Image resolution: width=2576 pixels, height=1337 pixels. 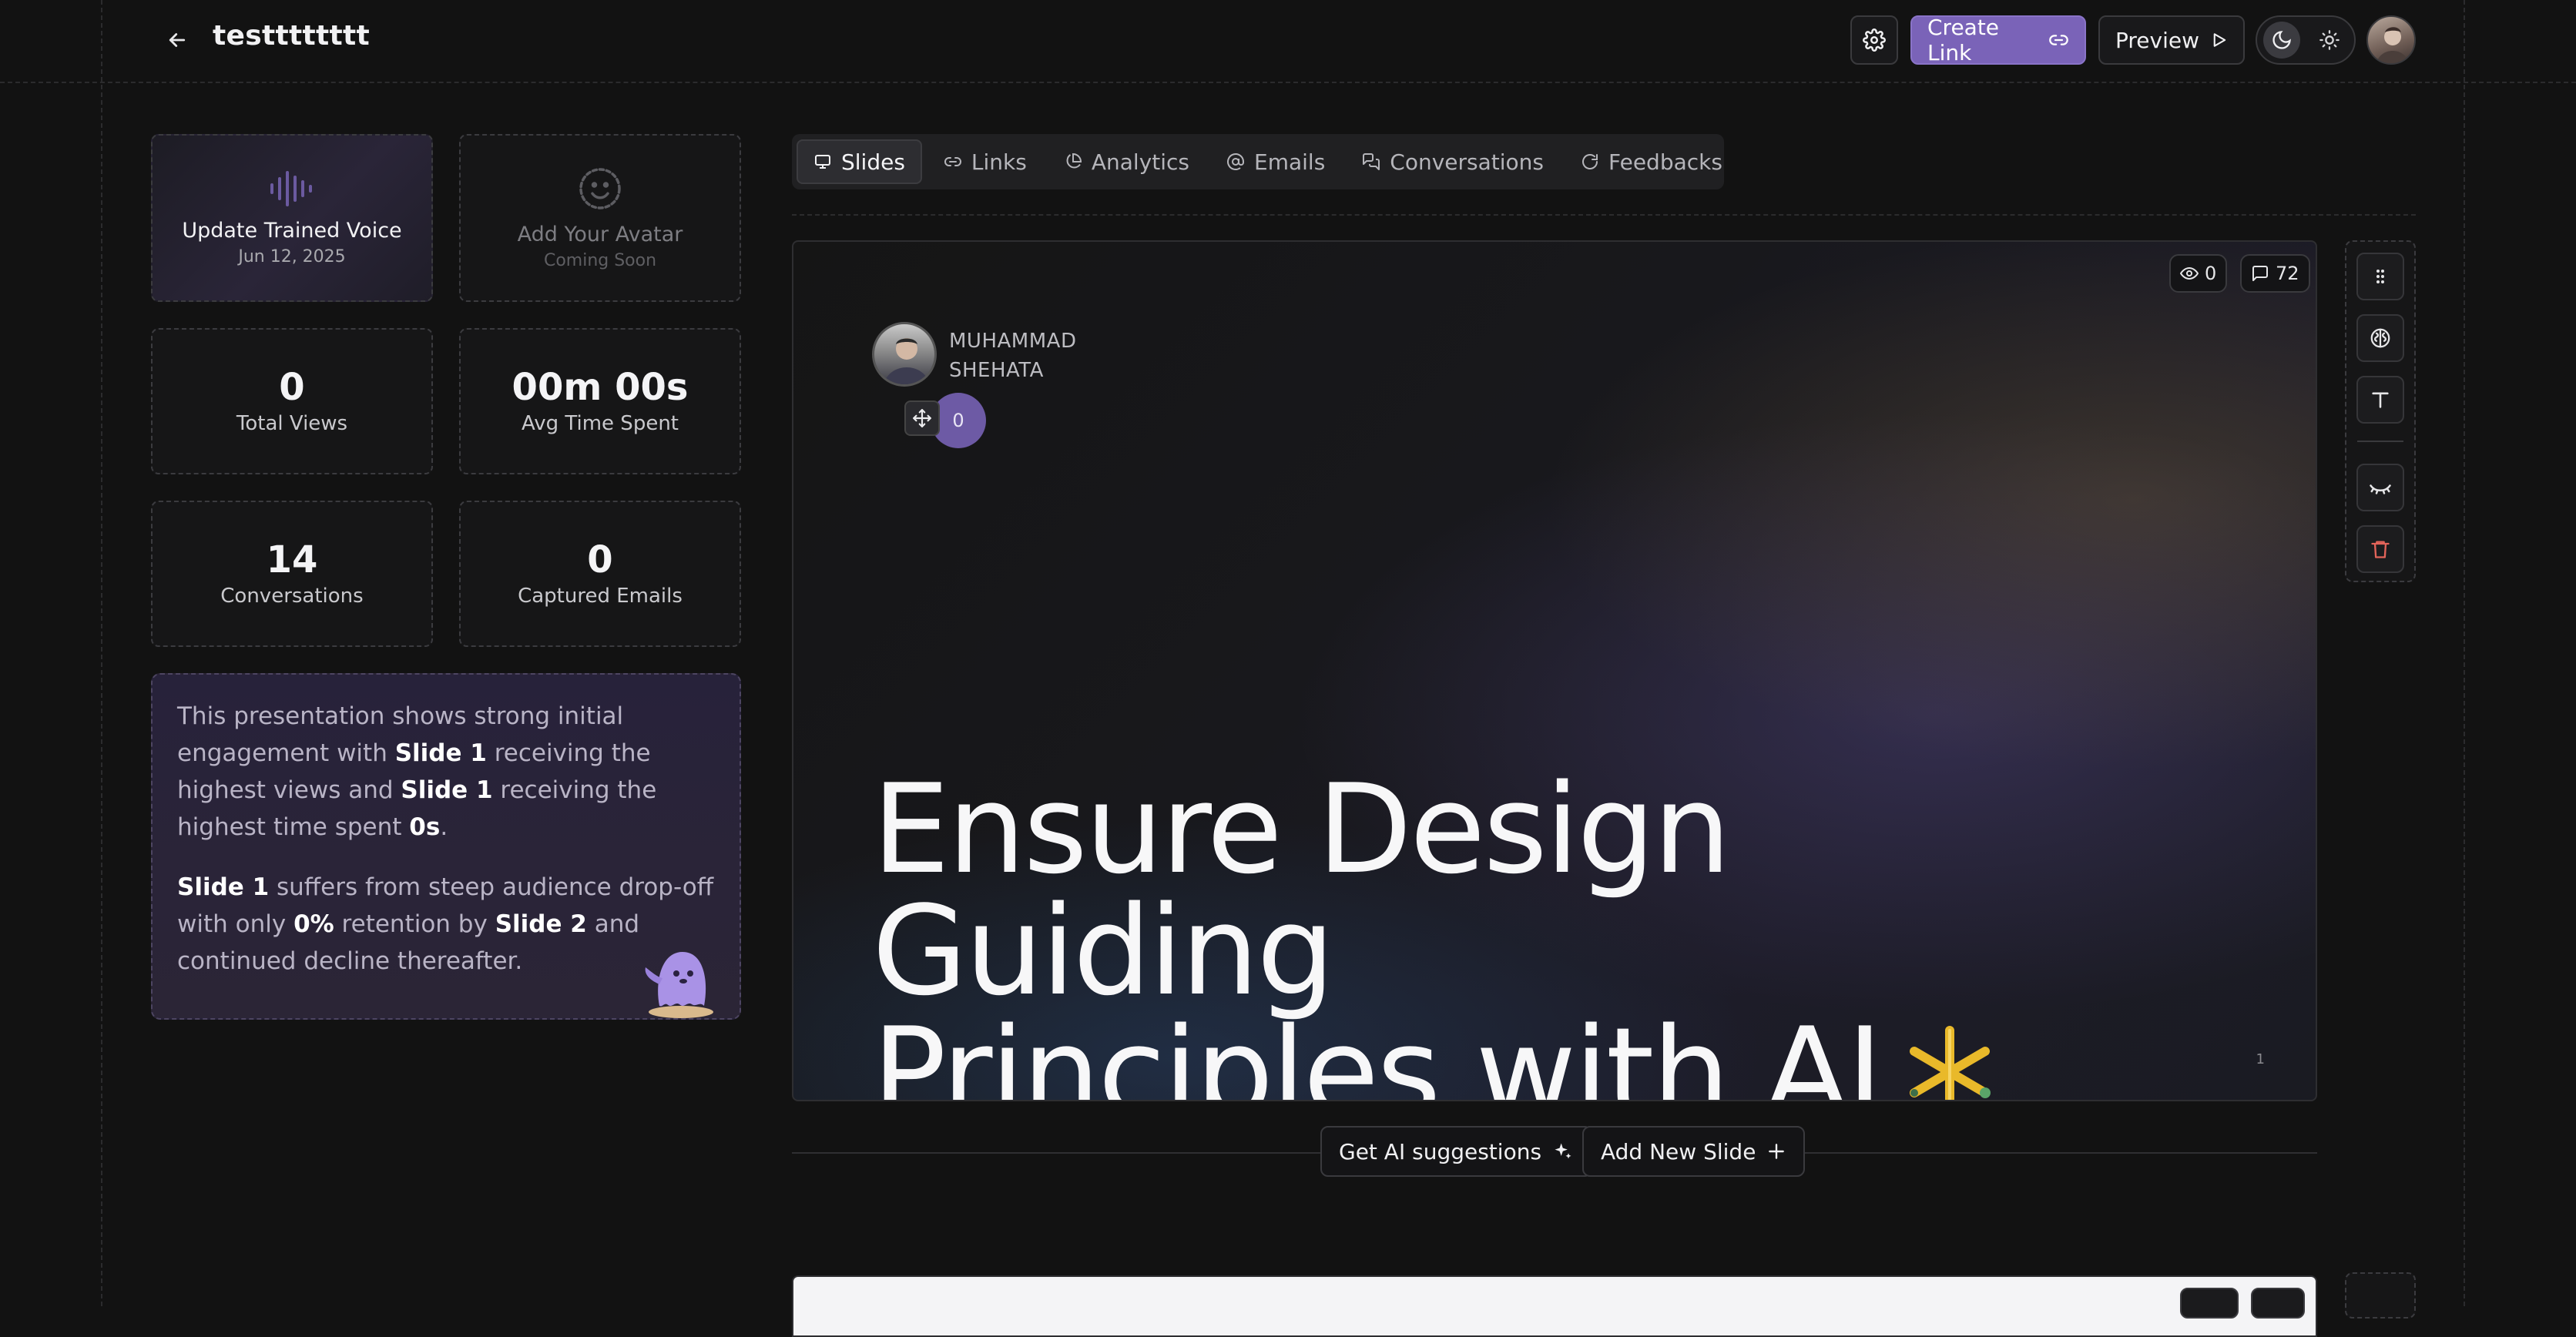 I want to click on comment-icon, so click(x=2260, y=273).